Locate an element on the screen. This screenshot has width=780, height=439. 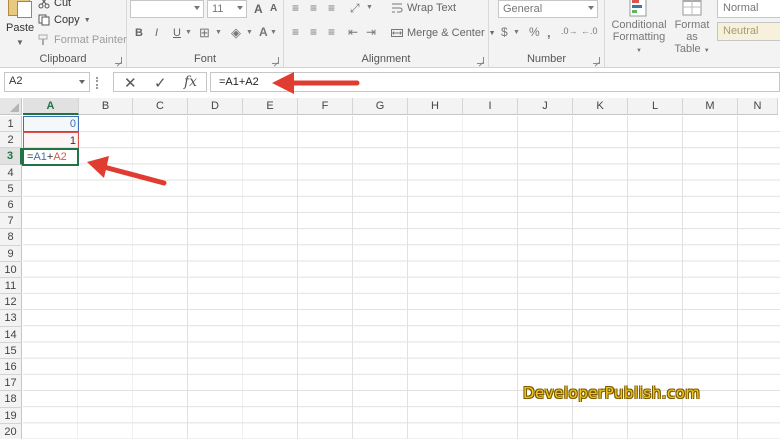
underline-button: U is located at coordinates (177, 33).